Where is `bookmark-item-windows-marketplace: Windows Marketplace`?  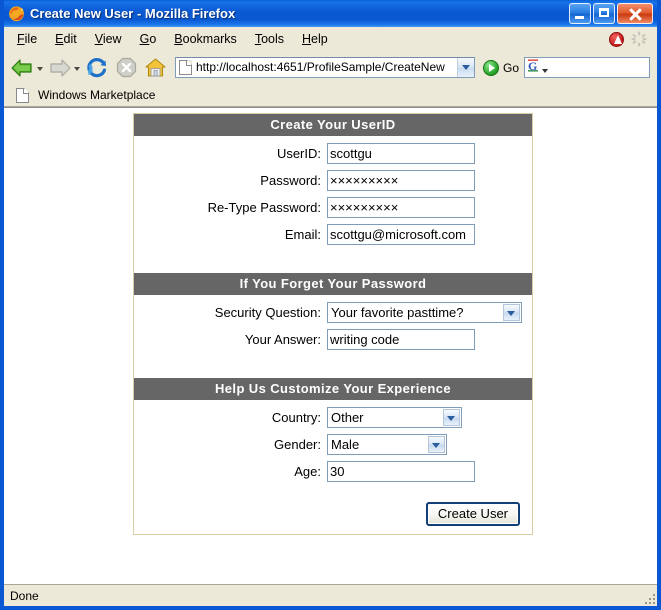 bookmark-item-windows-marketplace: Windows Marketplace is located at coordinates (84, 95).